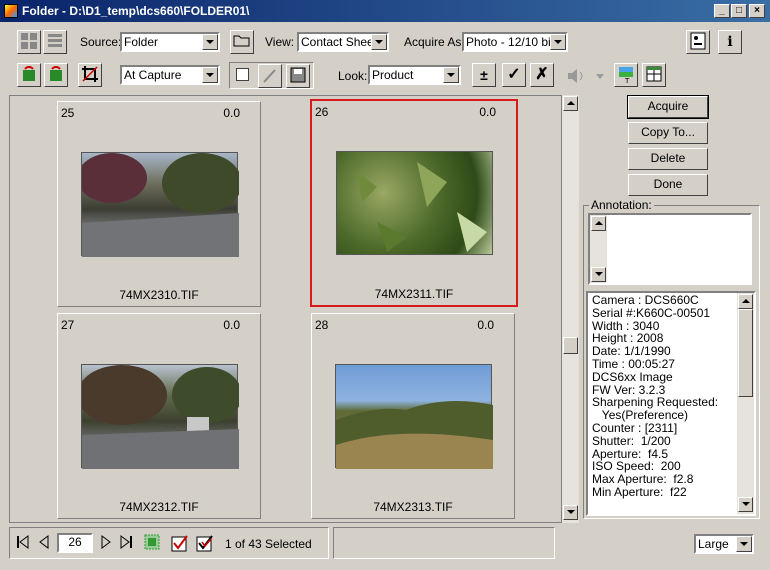  I want to click on info-line: Time : 00:05:27, so click(633, 363).